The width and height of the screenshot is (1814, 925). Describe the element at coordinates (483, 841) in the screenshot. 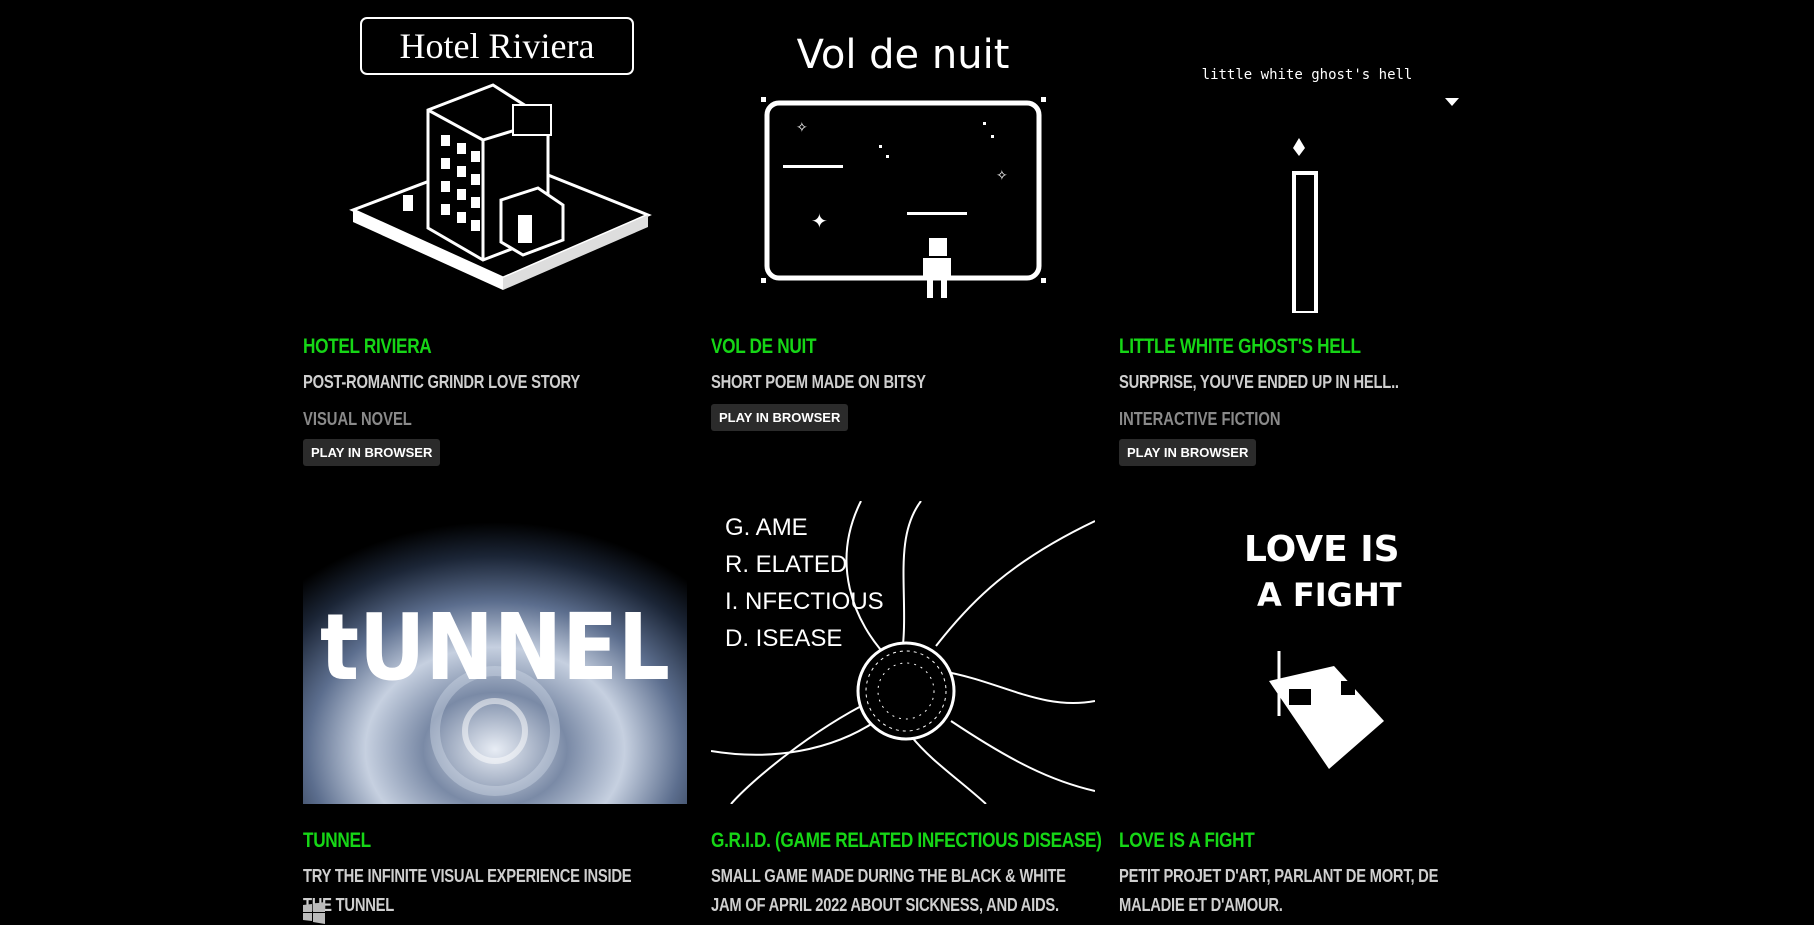

I see `game-title-tunnel: Tunnel` at that location.